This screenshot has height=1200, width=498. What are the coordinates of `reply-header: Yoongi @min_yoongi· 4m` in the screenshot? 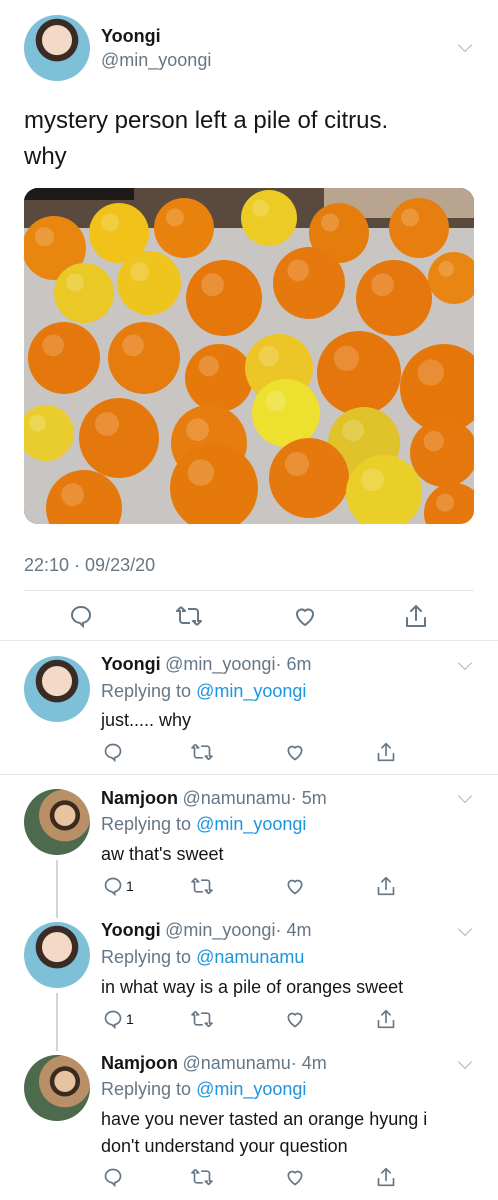 It's located at (206, 930).